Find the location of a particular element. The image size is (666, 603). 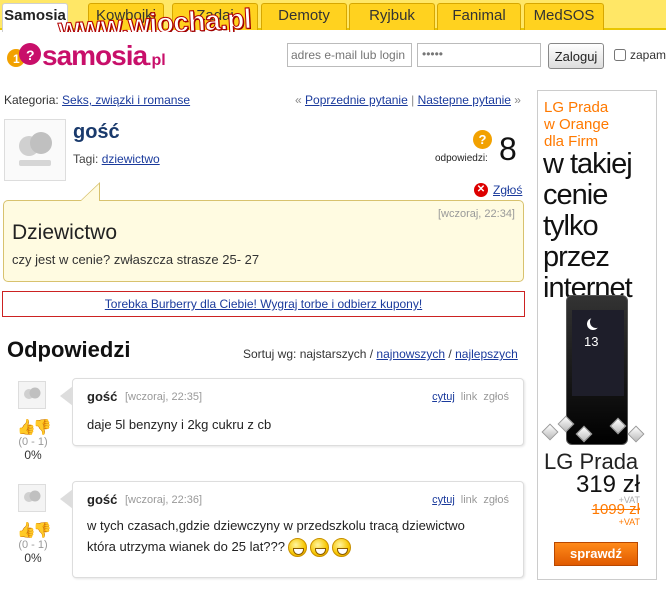

login-password-input: ••••• is located at coordinates (479, 55).